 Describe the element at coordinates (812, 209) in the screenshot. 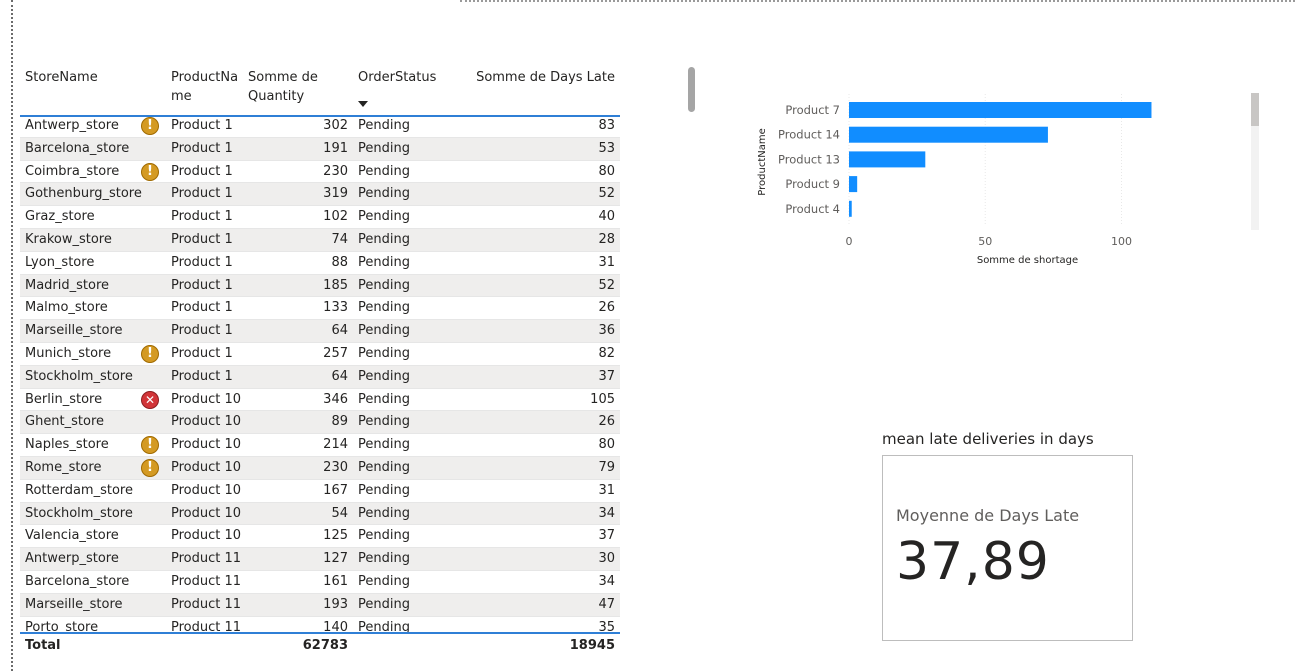

I see `category-label: Product 4` at that location.